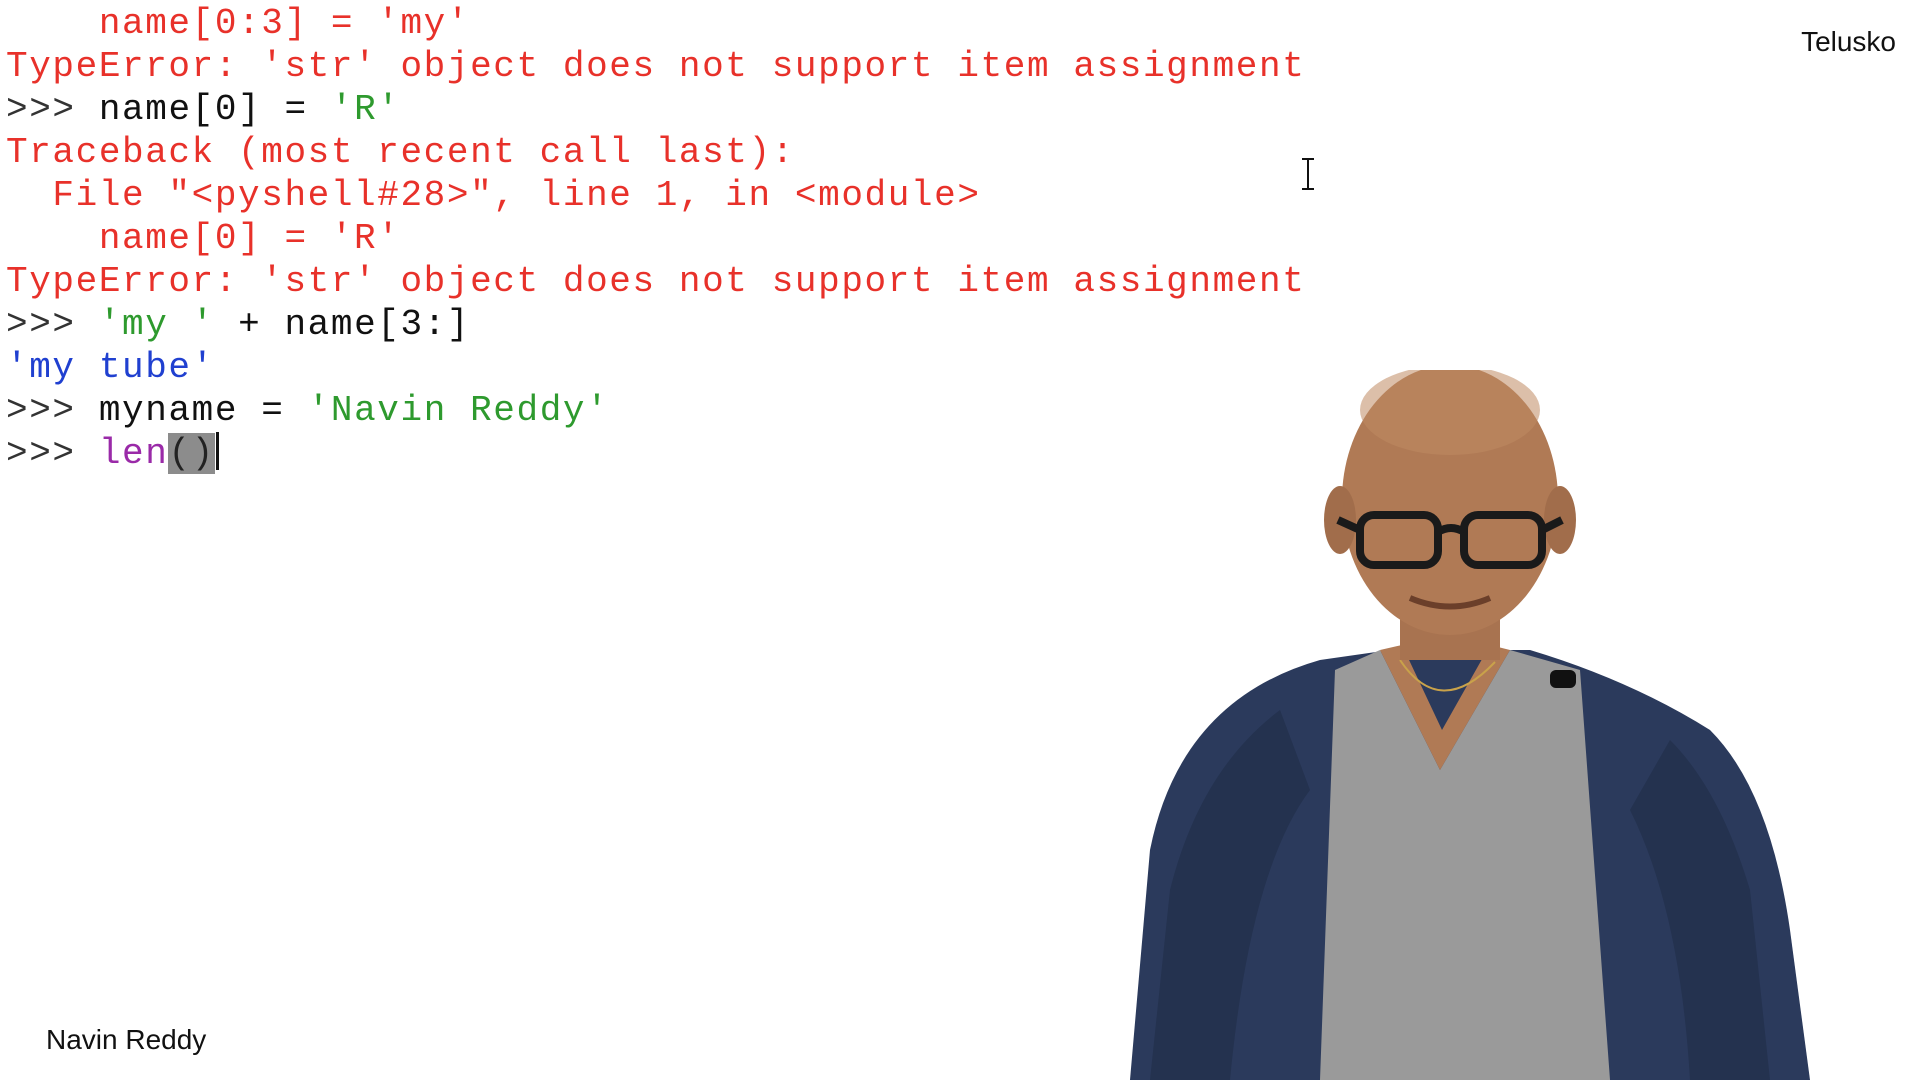  I want to click on text-caret, so click(217, 451).